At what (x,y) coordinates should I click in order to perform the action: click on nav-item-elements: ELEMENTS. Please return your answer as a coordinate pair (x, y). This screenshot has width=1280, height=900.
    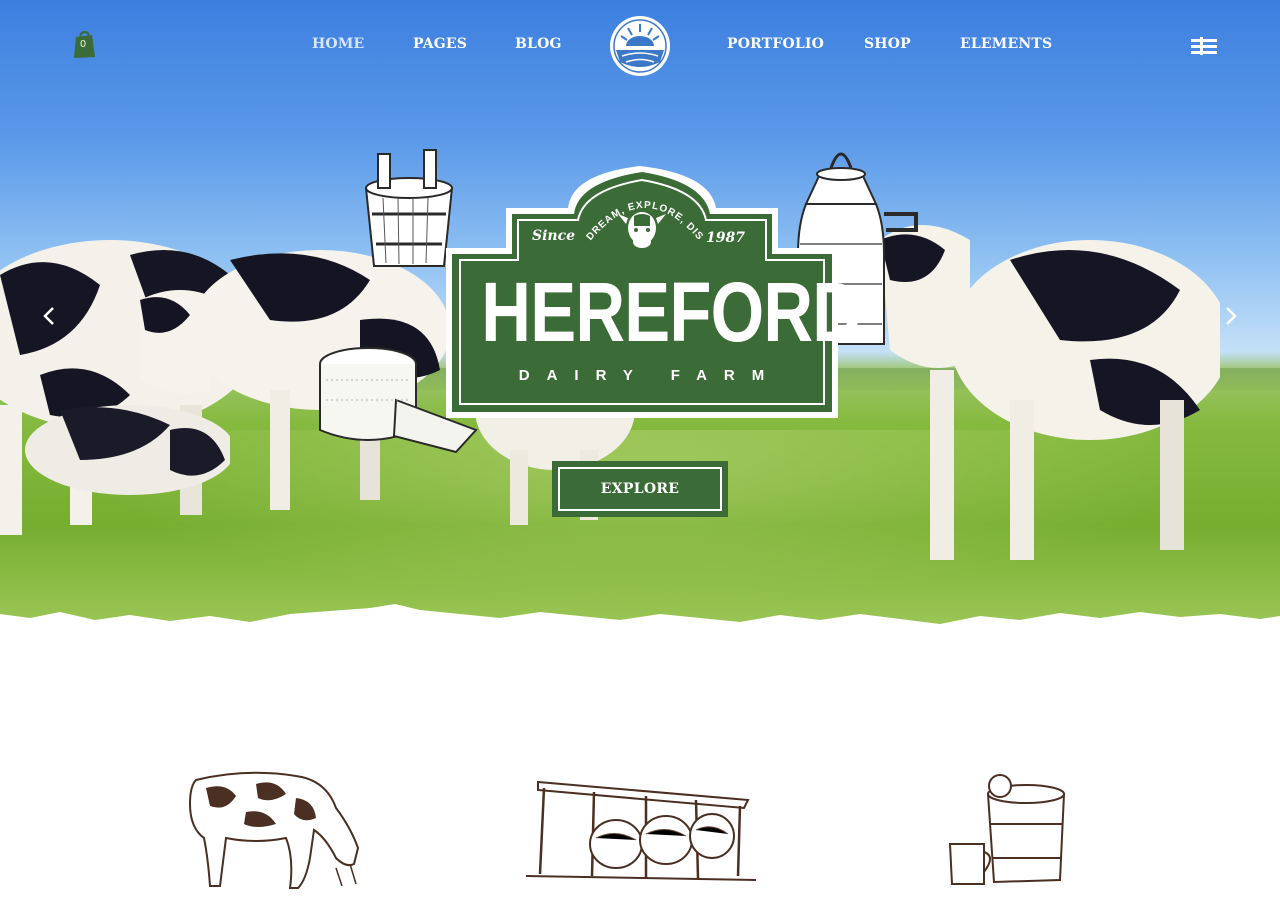
    Looking at the image, I should click on (1006, 44).